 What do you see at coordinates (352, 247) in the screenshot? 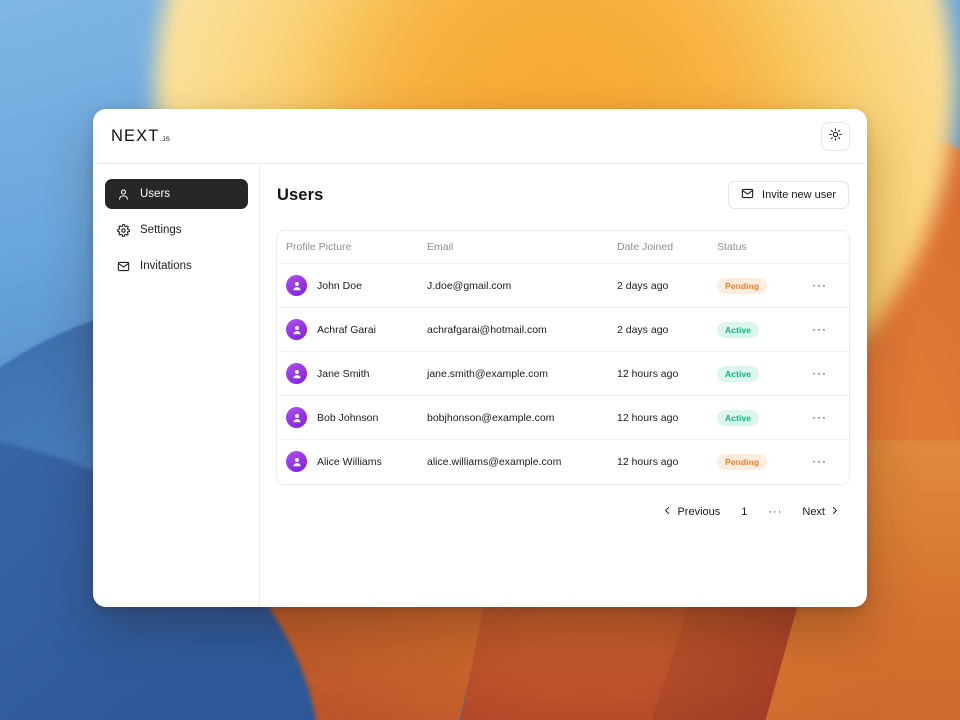
I see `column-header-profile-picture: Profile Picture` at bounding box center [352, 247].